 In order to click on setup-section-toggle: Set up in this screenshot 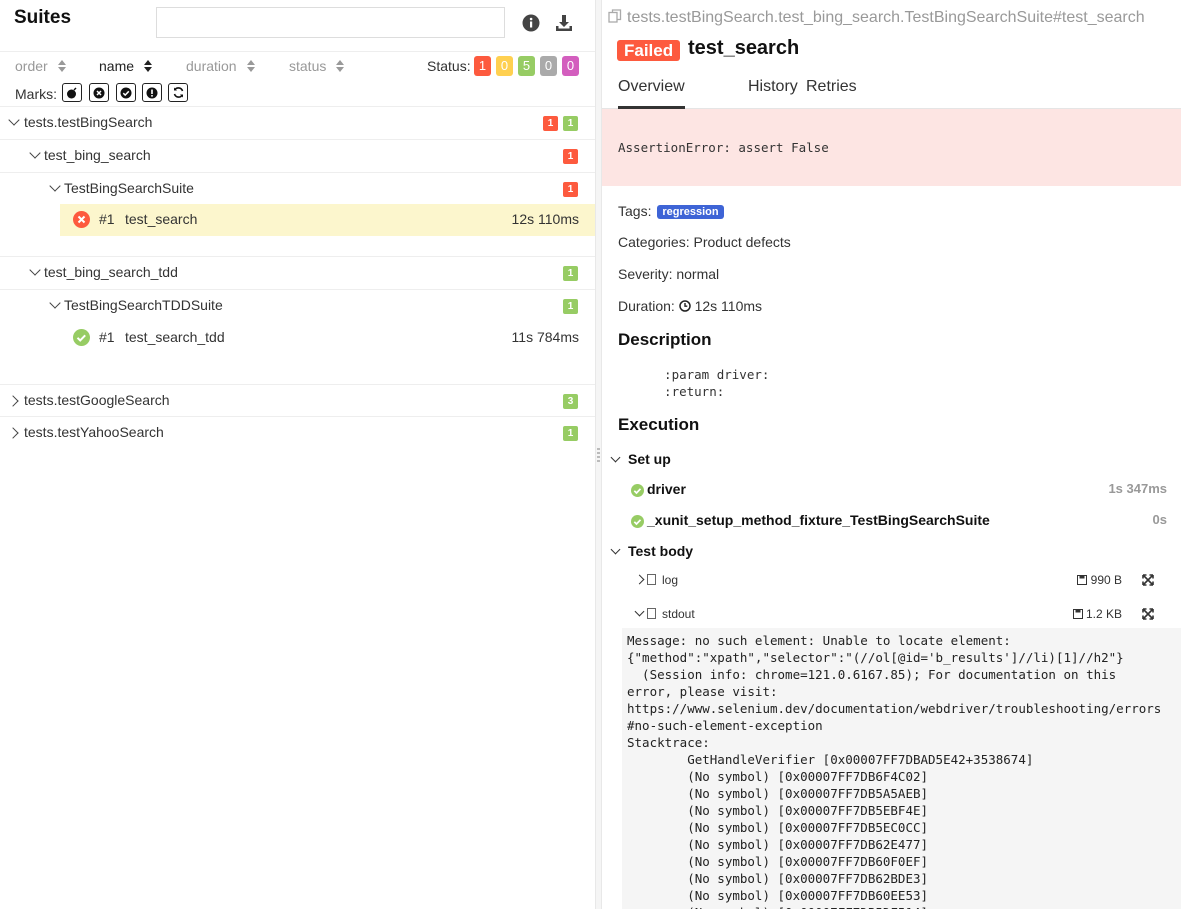, I will do `click(640, 459)`.